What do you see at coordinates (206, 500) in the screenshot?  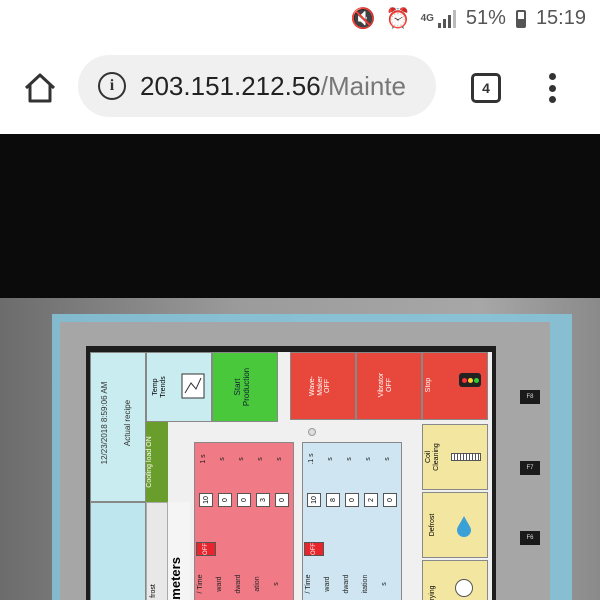 I see `param-value-left: 10` at bounding box center [206, 500].